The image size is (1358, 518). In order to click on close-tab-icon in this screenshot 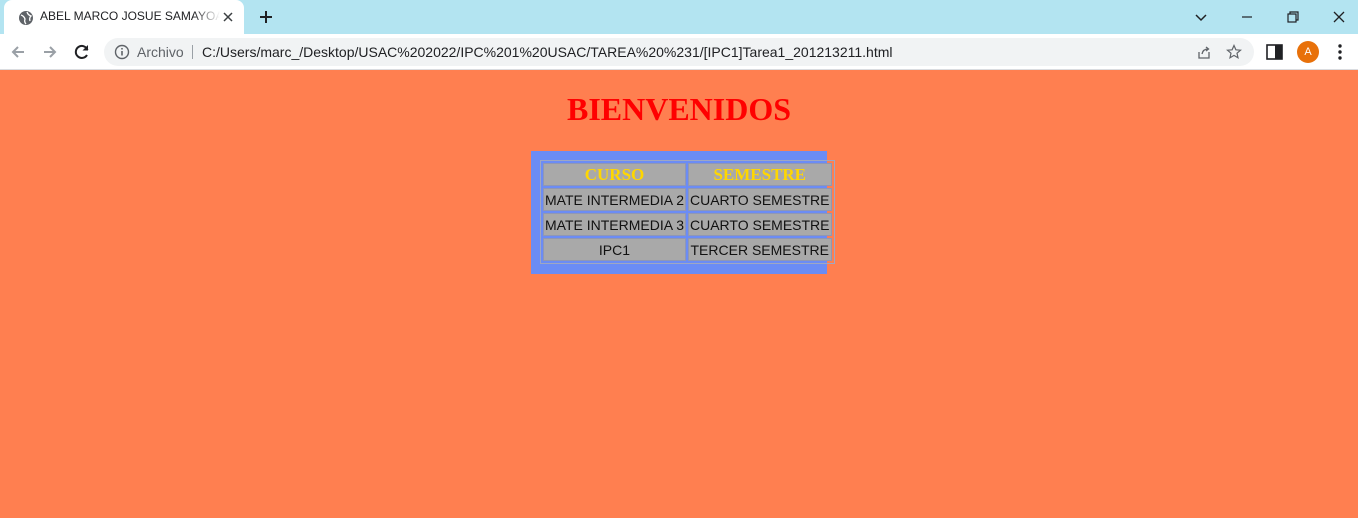, I will do `click(228, 17)`.